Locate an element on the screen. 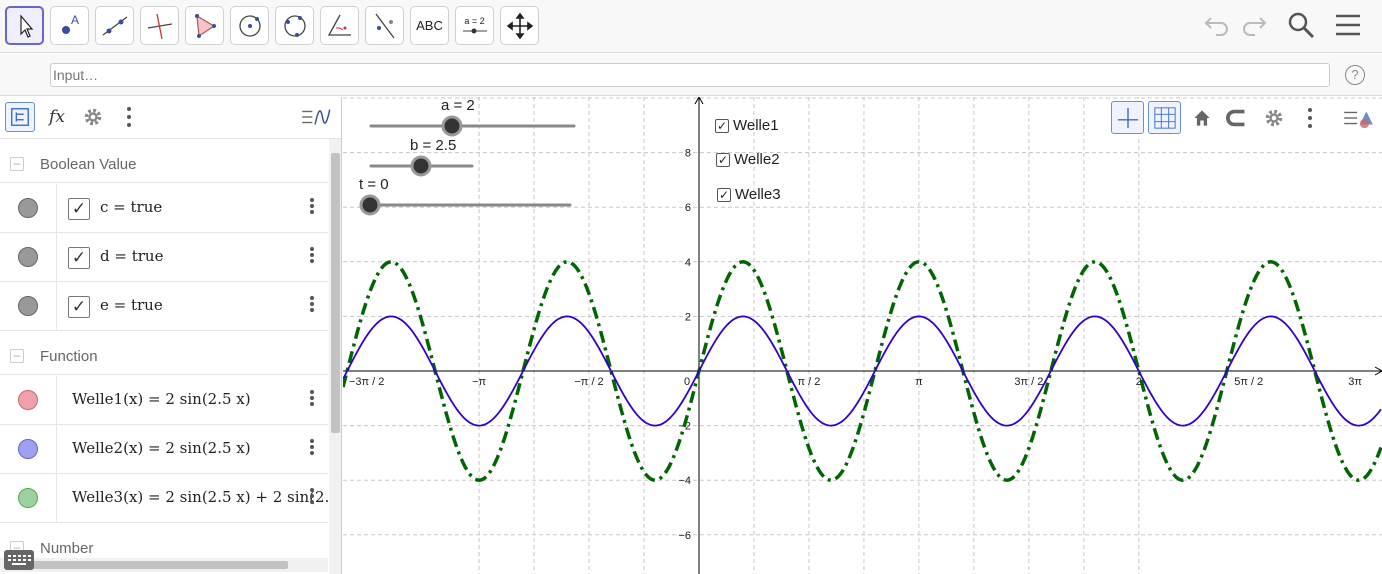 This screenshot has height=574, width=1382. x-tick-label: π / 2 is located at coordinates (809, 382).